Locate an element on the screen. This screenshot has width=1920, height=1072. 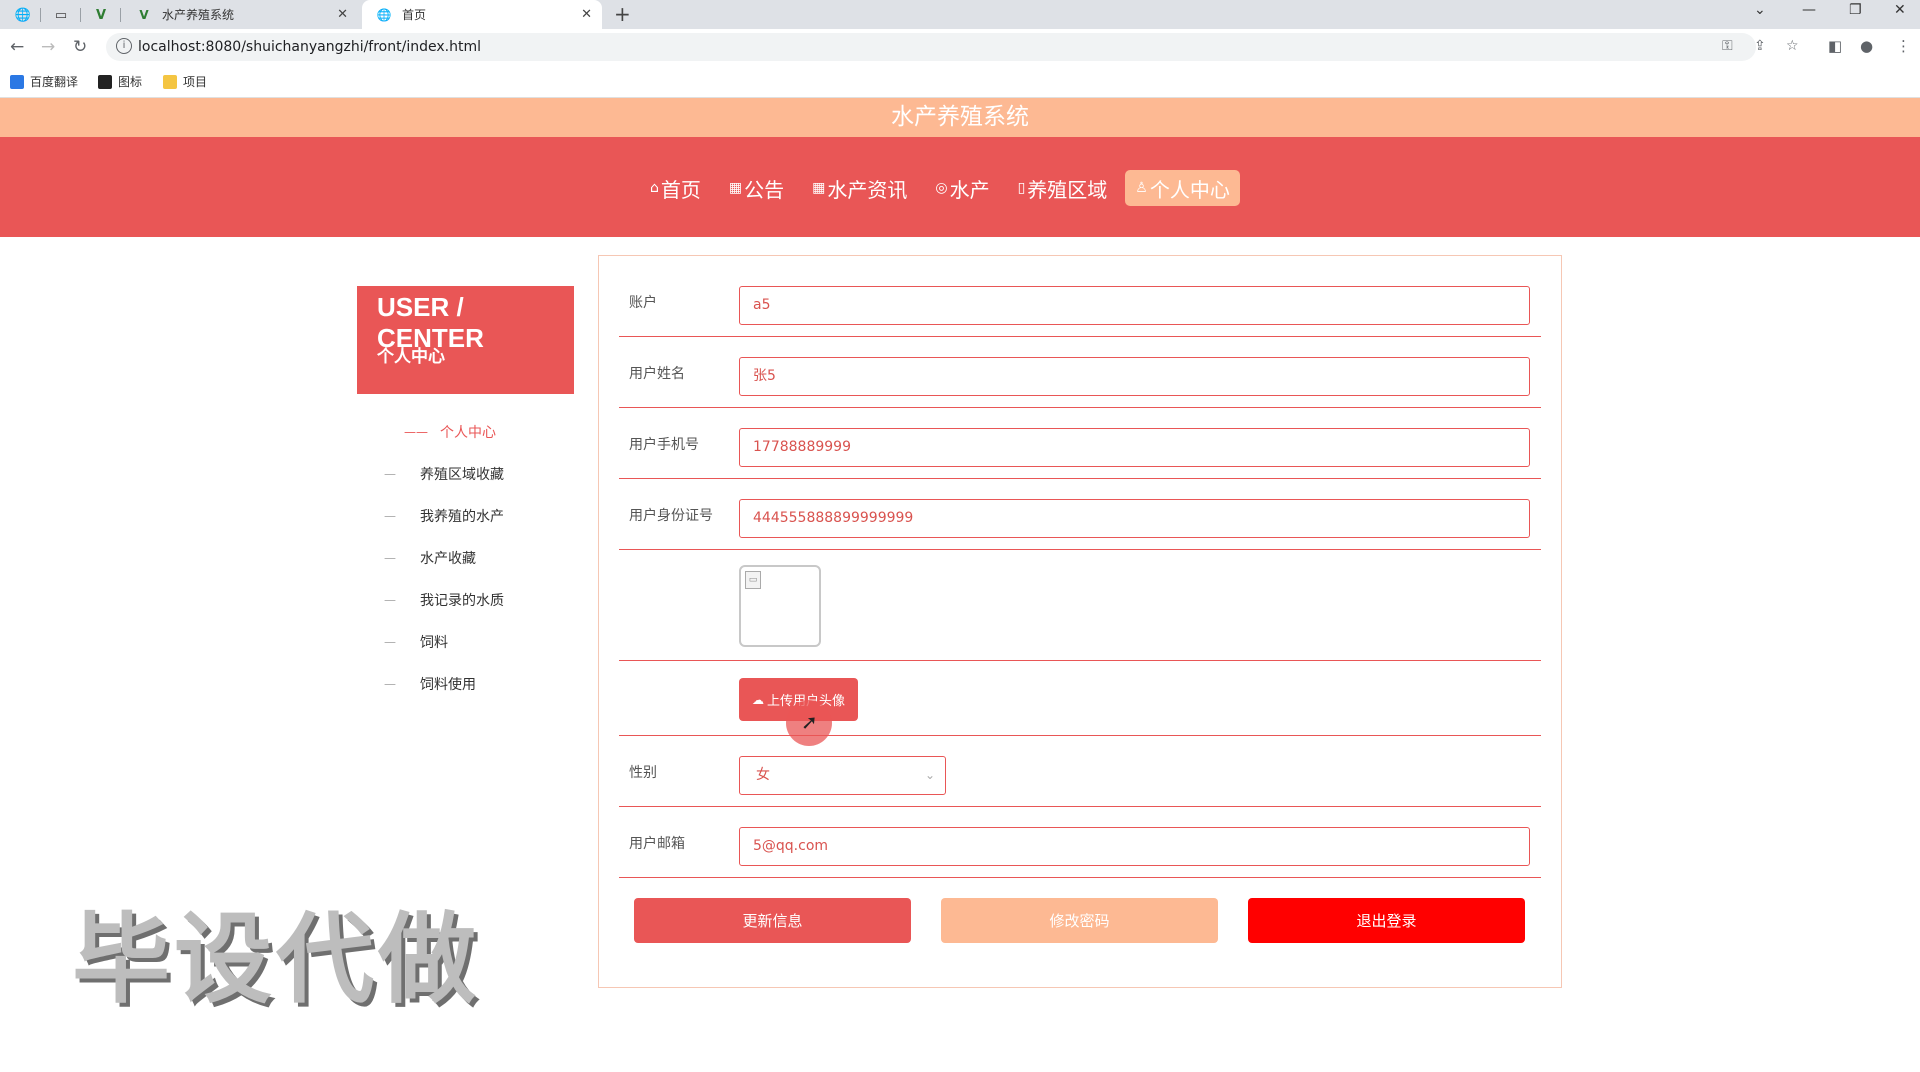
sidebar-item-aquatic-favorites: — 水产收藏 is located at coordinates (470, 569).